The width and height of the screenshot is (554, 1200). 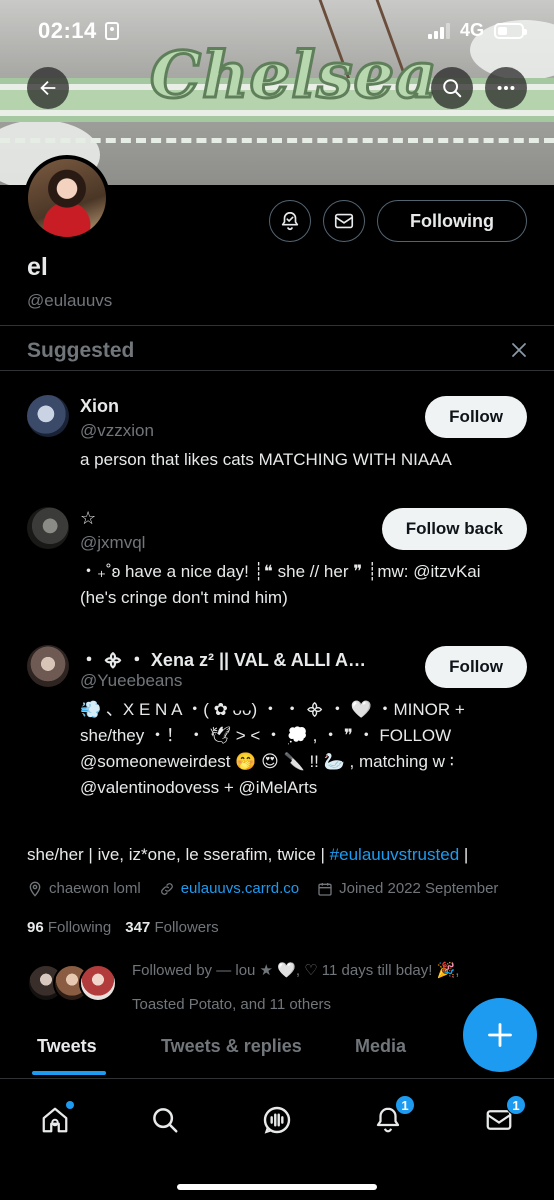 I want to click on search-button, so click(x=452, y=88).